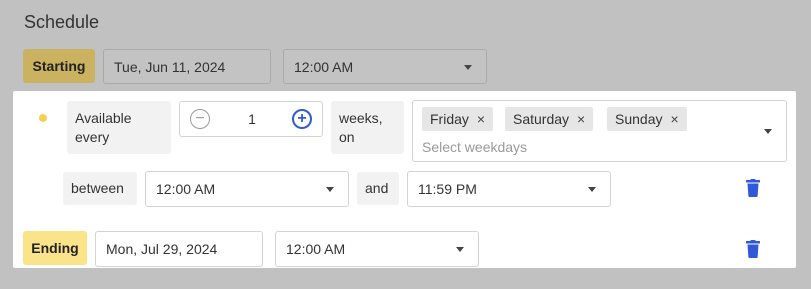  What do you see at coordinates (377, 249) in the screenshot?
I see `end-time-select: 12:00 AM` at bounding box center [377, 249].